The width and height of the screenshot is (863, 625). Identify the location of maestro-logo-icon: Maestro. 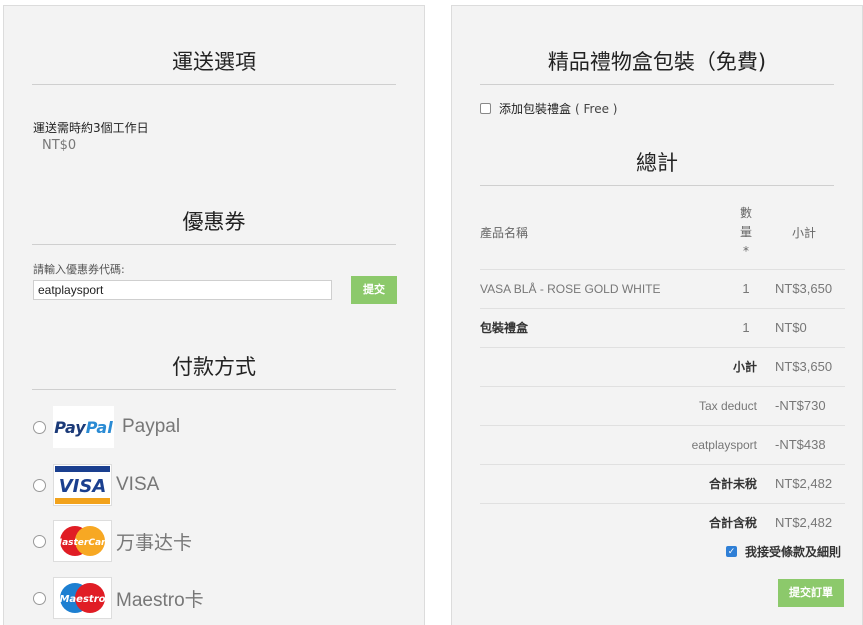
(82, 598).